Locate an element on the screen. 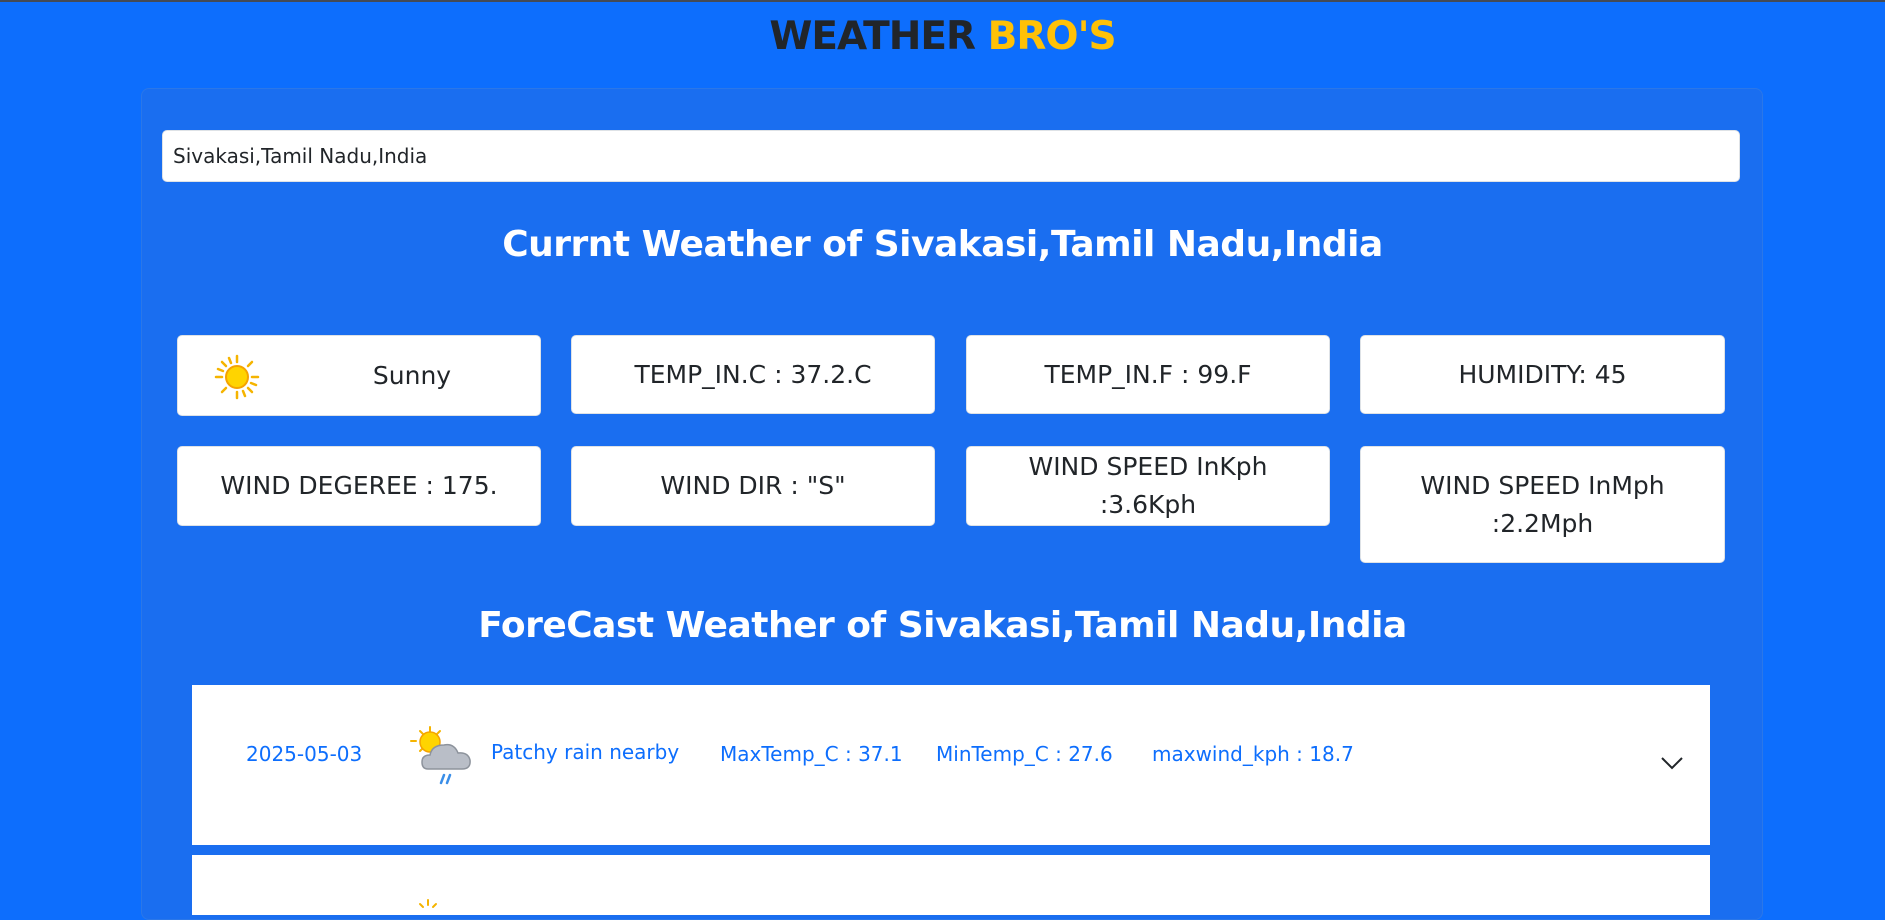  humidity-label: HUMIDITY: 45 is located at coordinates (1542, 374).